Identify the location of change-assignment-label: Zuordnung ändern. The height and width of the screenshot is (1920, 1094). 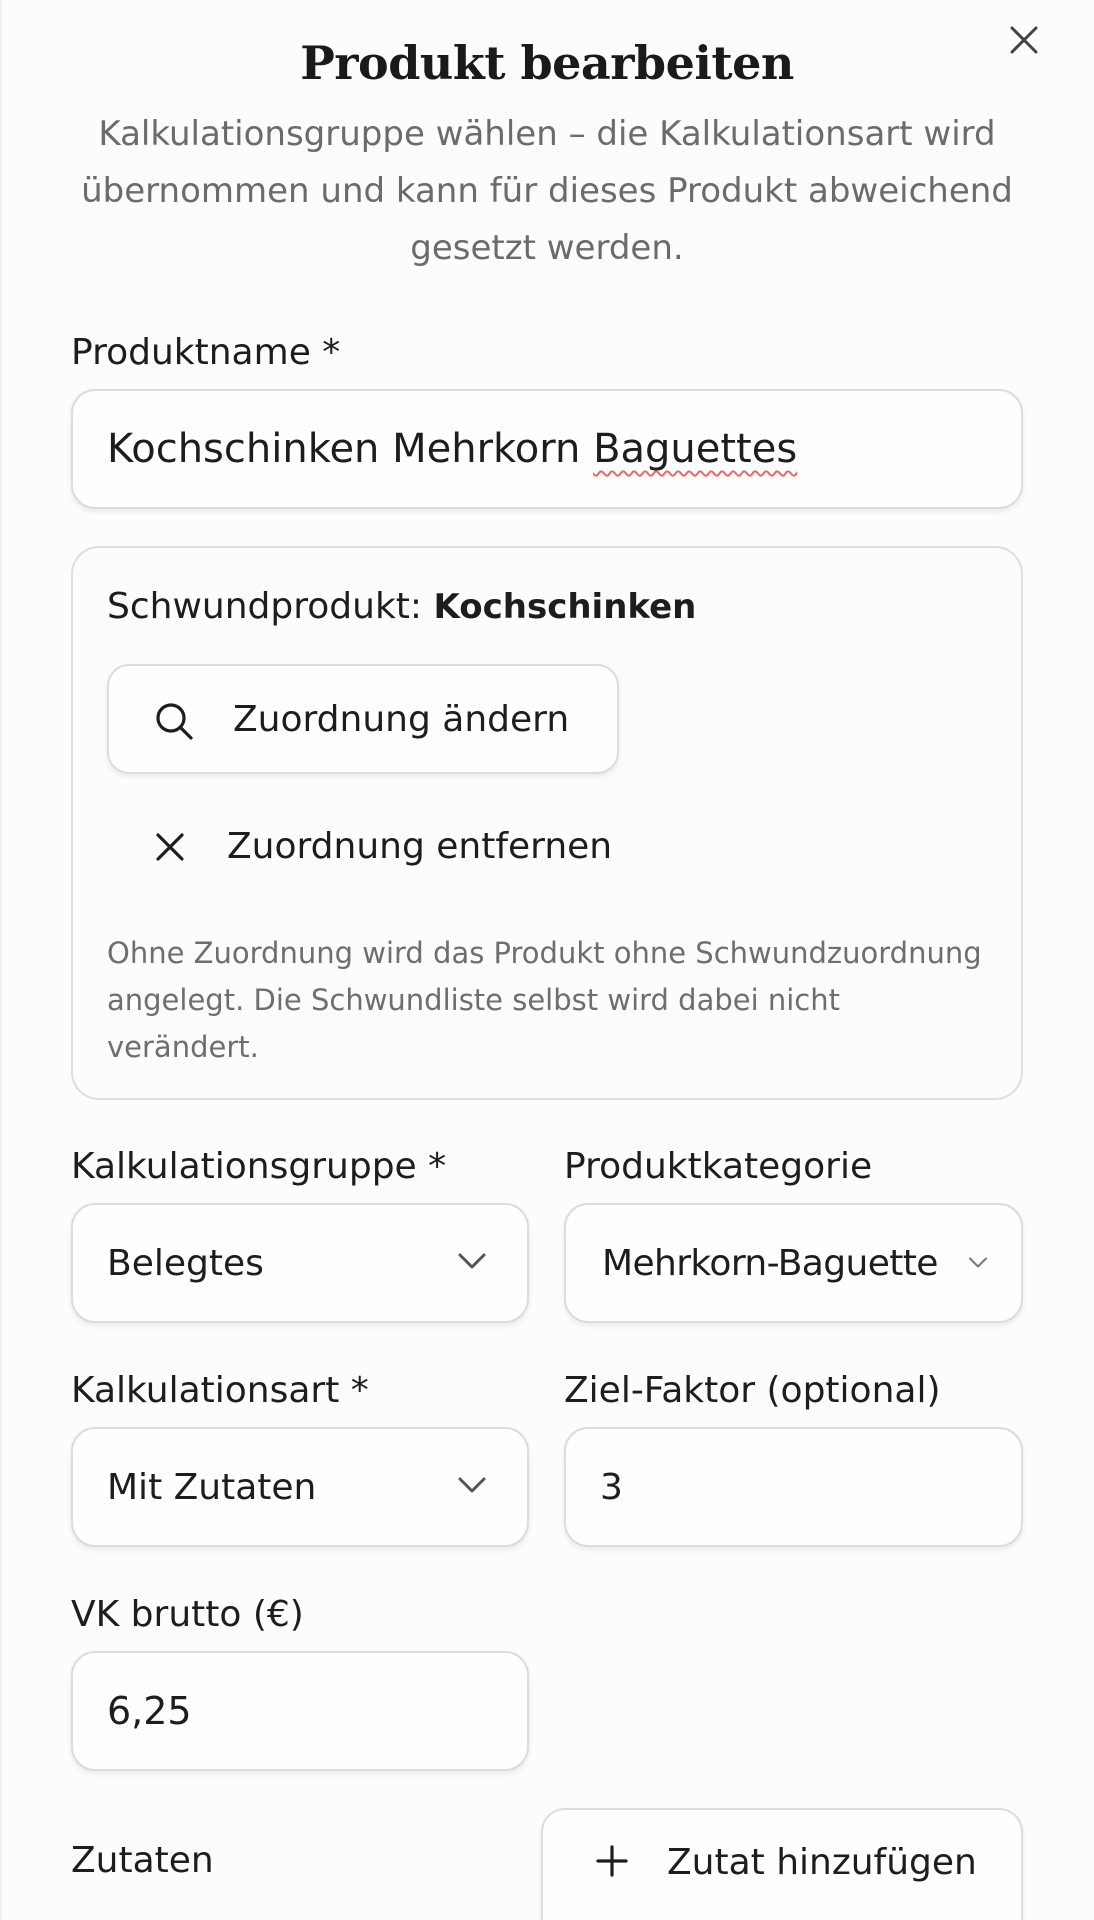
(401, 719).